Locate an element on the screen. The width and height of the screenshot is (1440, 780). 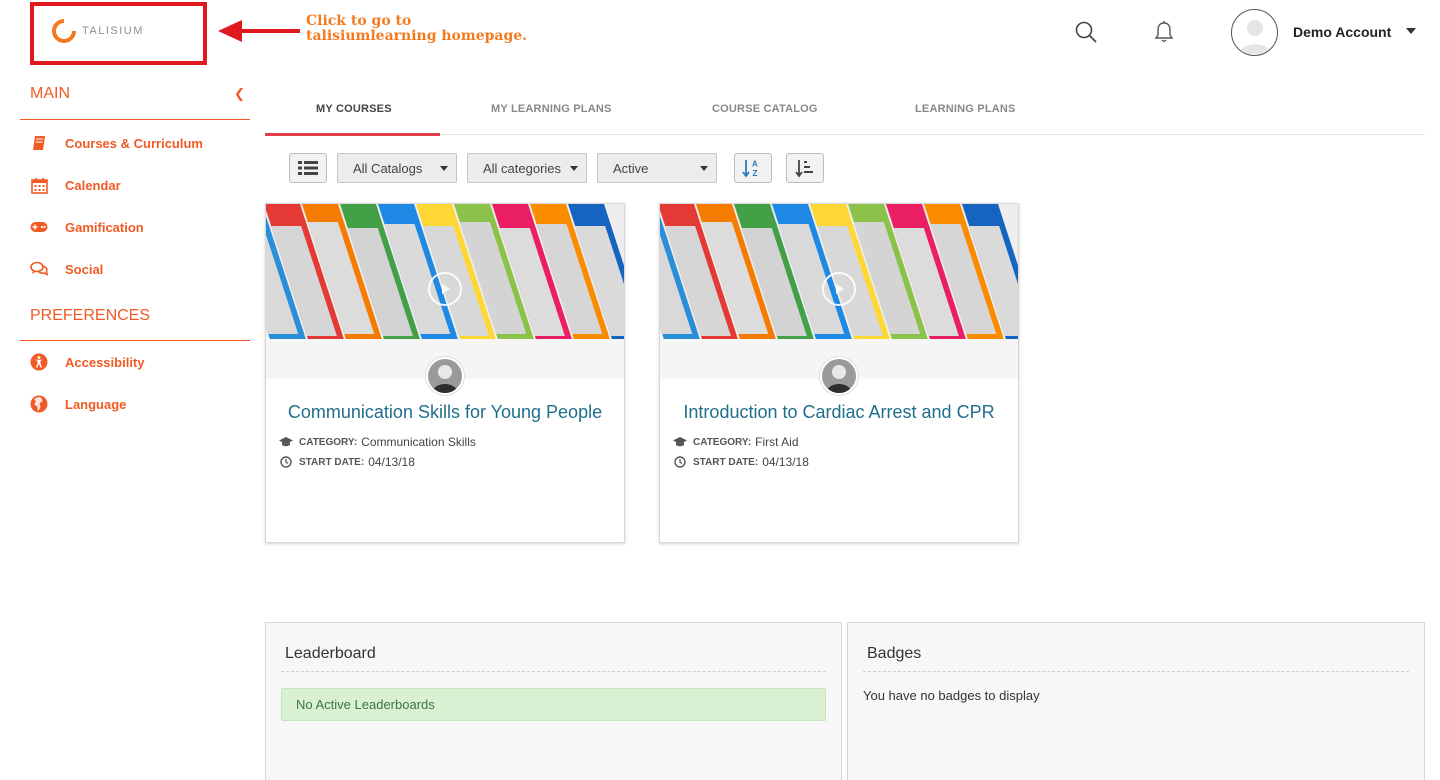
category-select-value: All categories is located at coordinates (522, 168).